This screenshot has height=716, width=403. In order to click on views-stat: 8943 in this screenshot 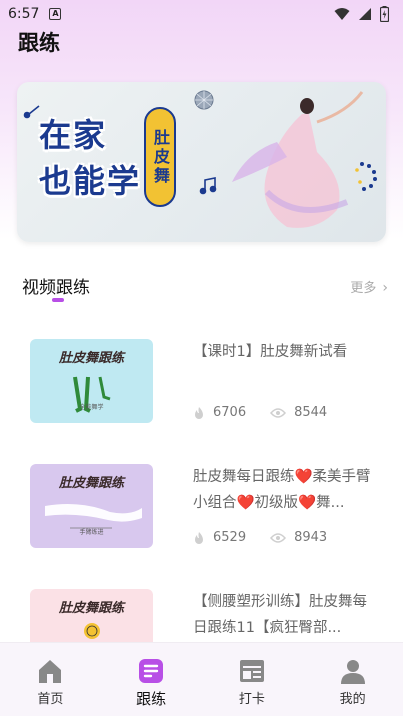, I will do `click(298, 537)`.